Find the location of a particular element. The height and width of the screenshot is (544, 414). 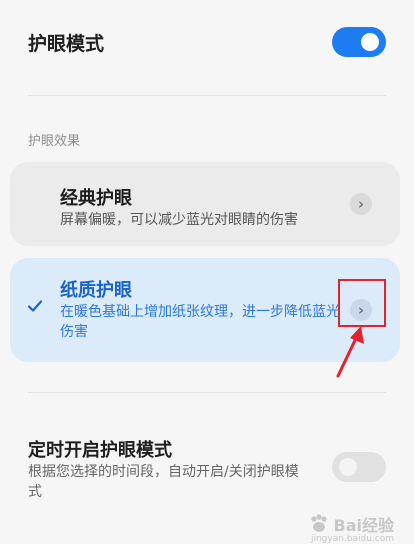

watermark-url: jingyan.baidu.com is located at coordinates (352, 539).